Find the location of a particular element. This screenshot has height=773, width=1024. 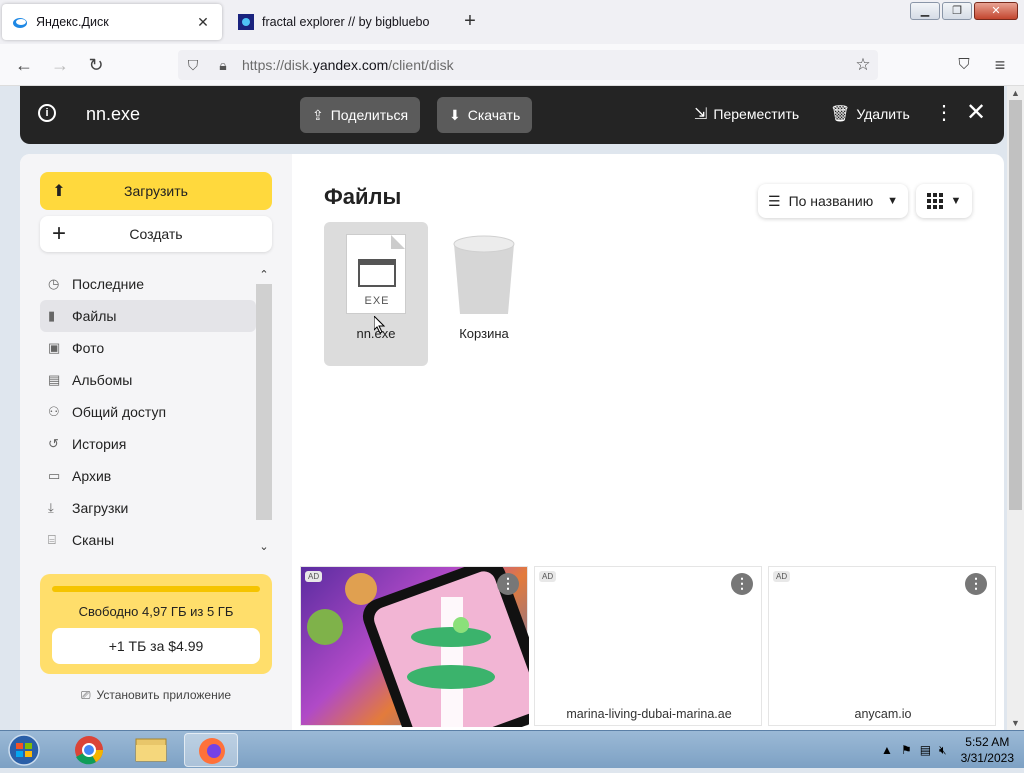

shield-icon: ⛉ is located at coordinates (193, 65).